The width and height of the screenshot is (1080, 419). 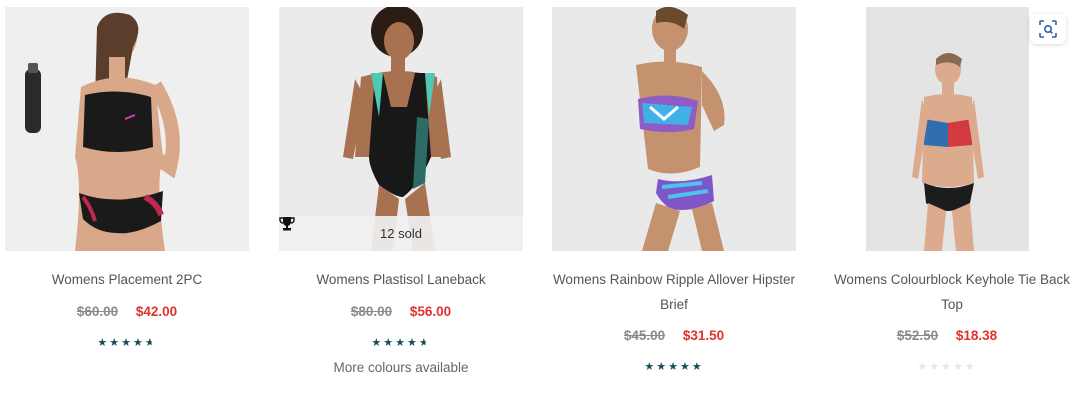 What do you see at coordinates (644, 335) in the screenshot?
I see `original-price: $45.00` at bounding box center [644, 335].